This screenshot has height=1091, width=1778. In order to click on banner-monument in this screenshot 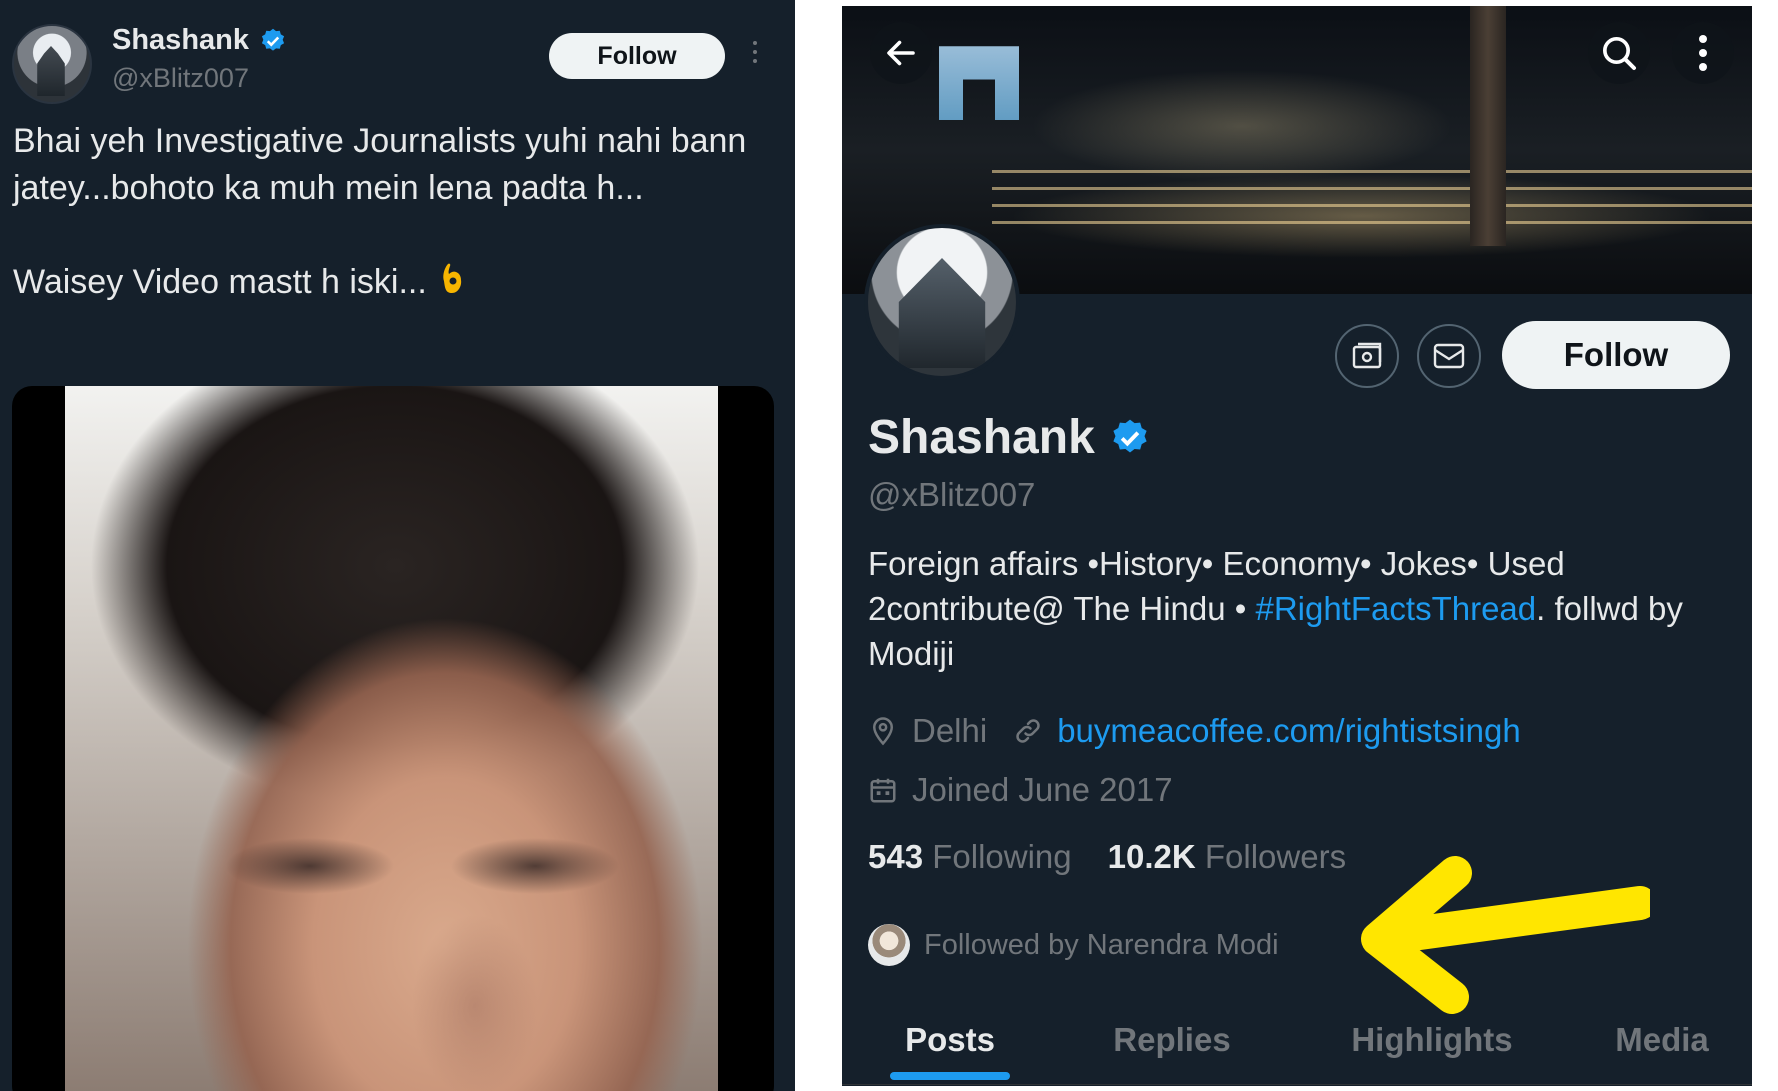, I will do `click(979, 83)`.